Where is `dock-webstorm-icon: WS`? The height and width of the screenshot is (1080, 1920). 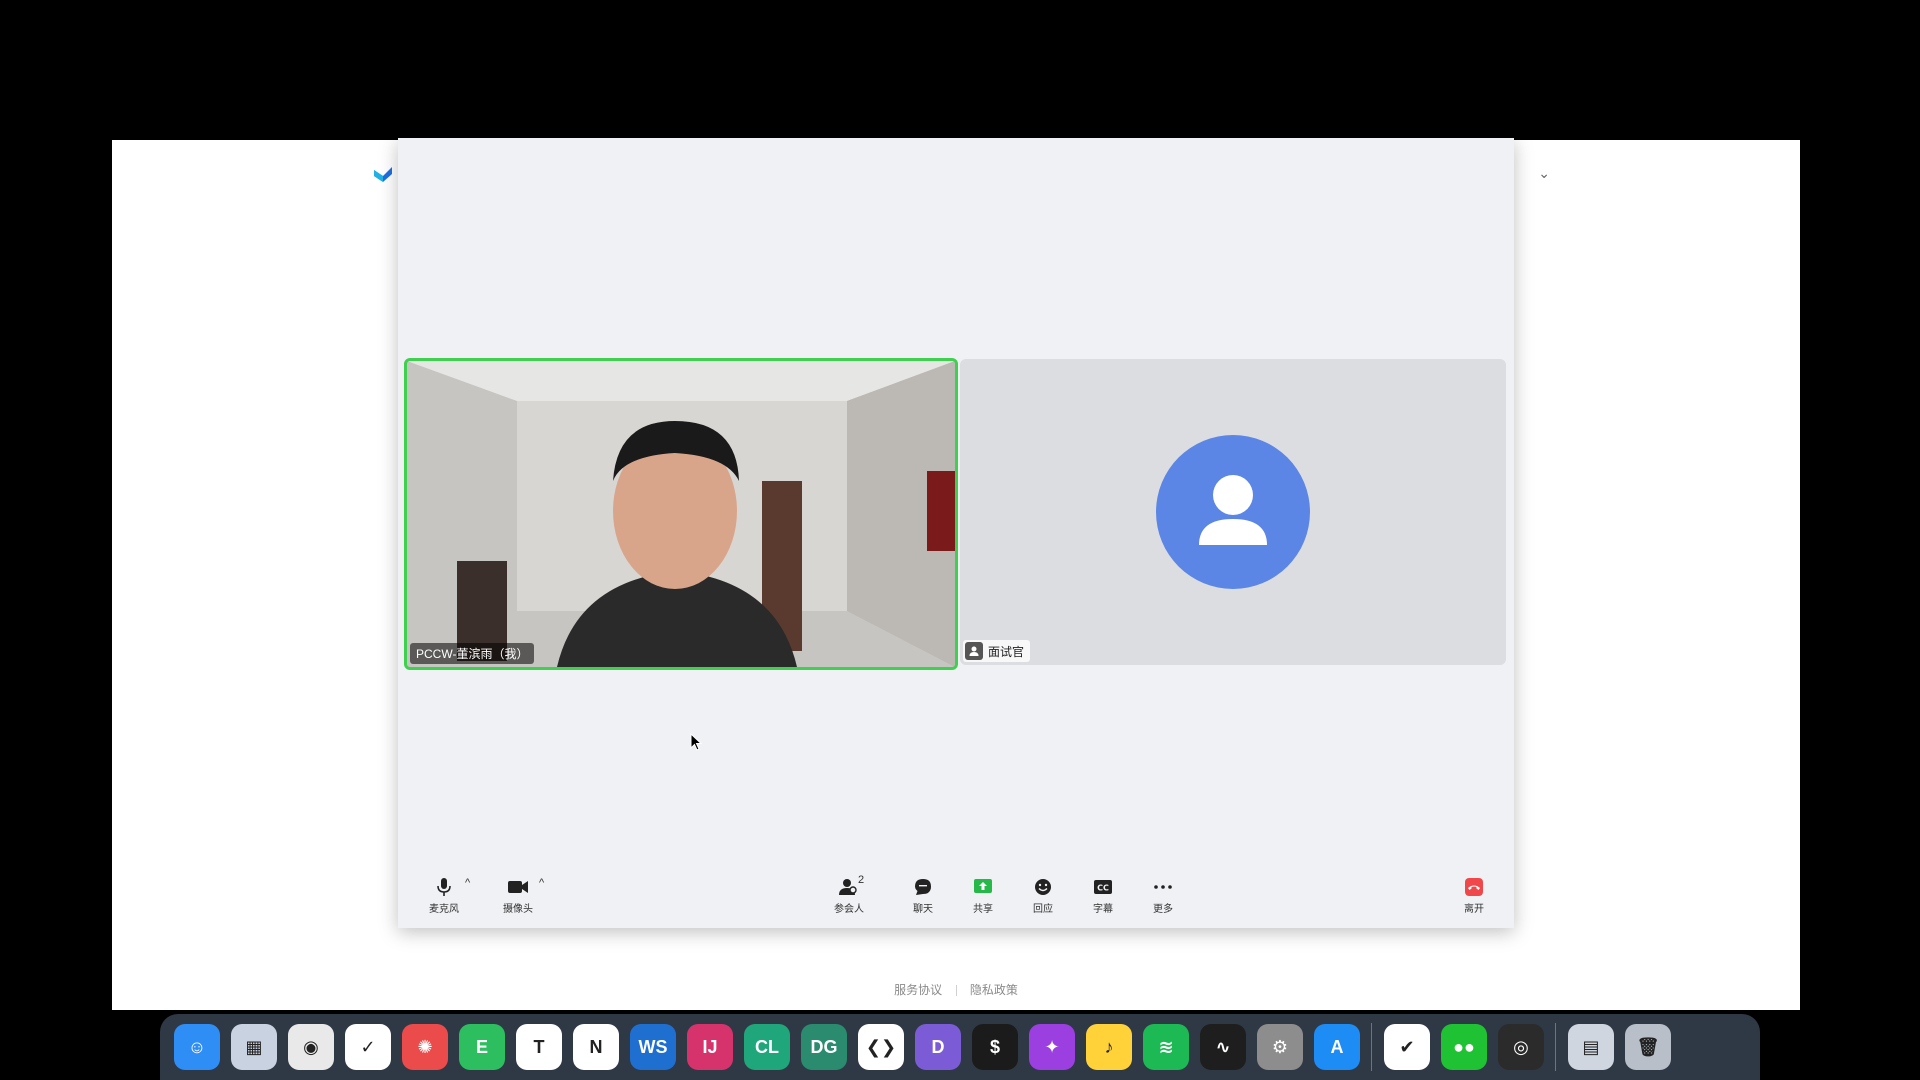
dock-webstorm-icon: WS is located at coordinates (653, 1047).